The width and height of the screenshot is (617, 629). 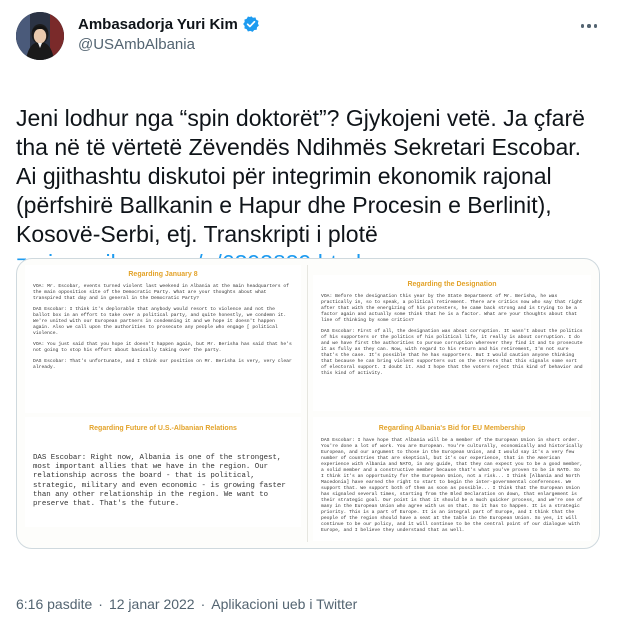 I want to click on tweet-header: Ambasadorja Yuri Kim @USAmbAlbania, so click(x=308, y=38).